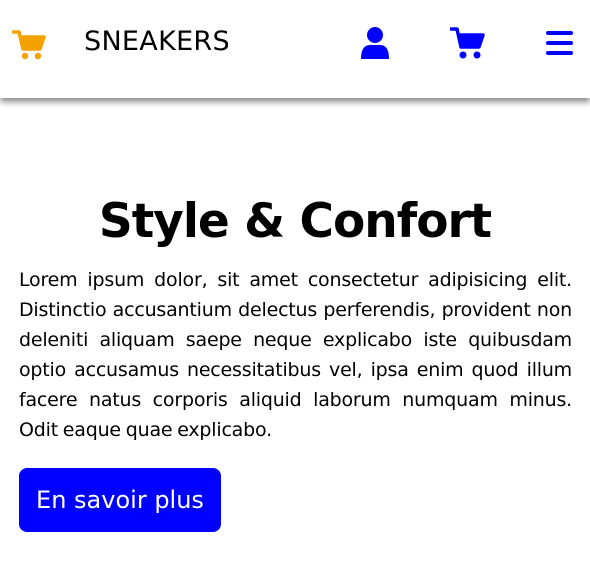  I want to click on cart-icon, so click(467, 43).